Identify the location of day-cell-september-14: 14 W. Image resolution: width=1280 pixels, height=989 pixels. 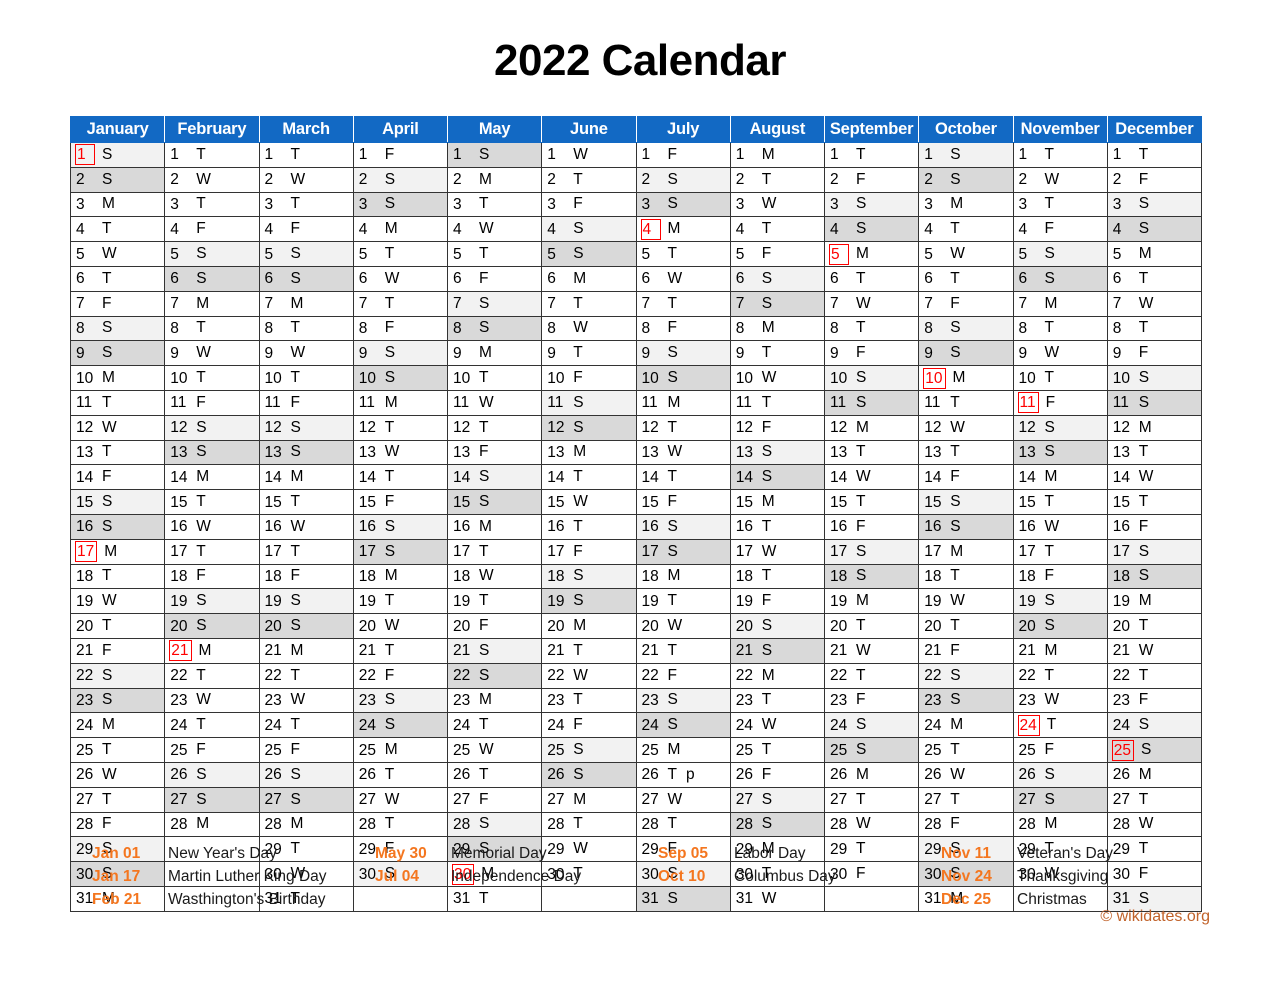
(871, 477).